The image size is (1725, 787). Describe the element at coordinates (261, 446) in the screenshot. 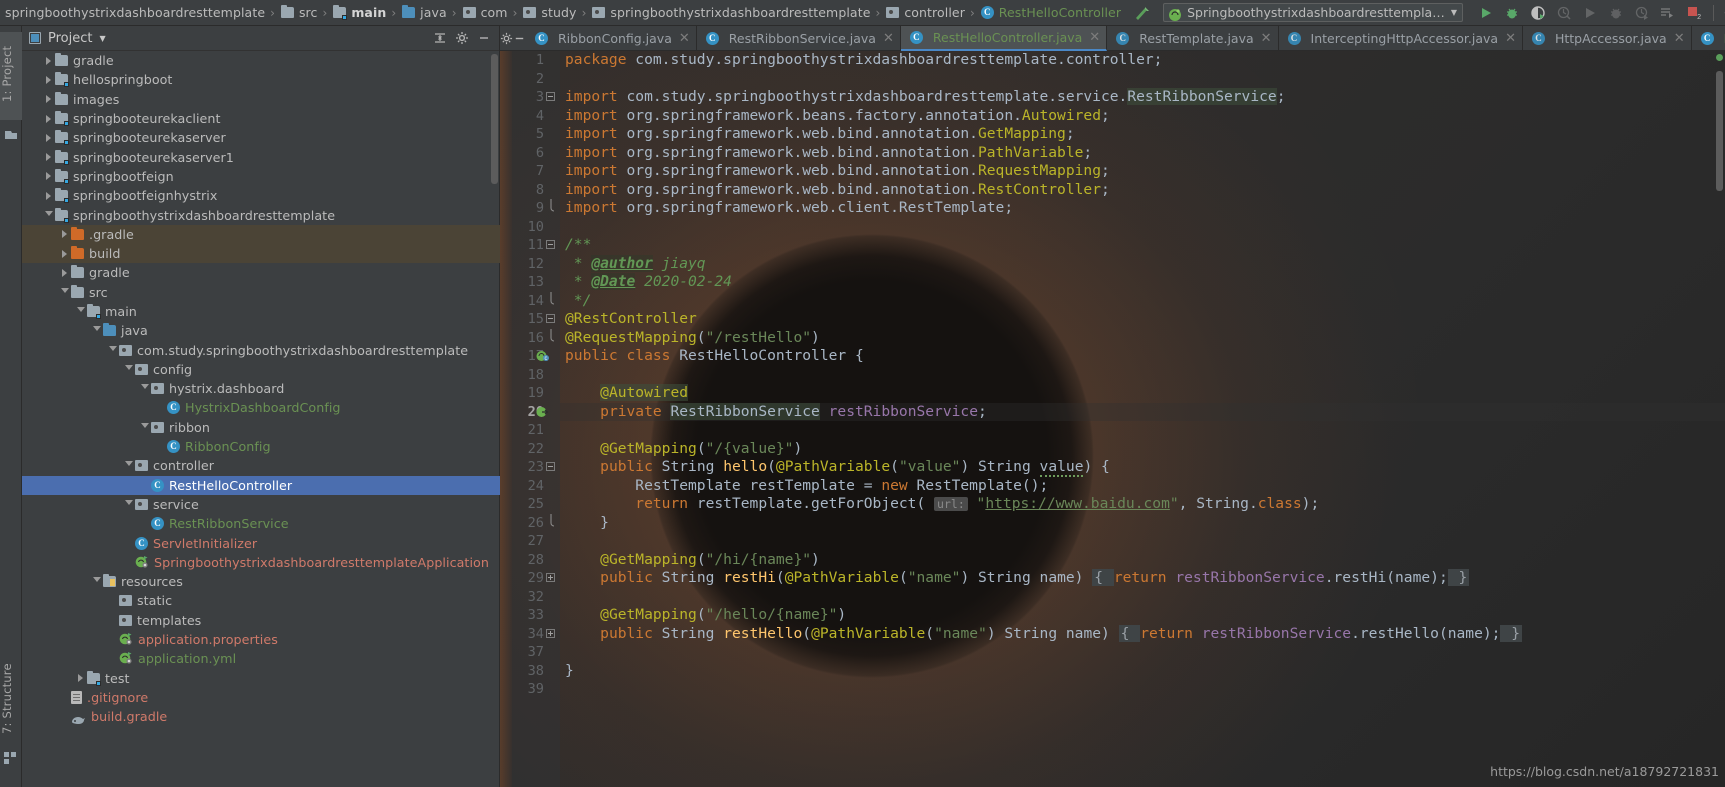

I see `tree-node-ribbonconfig: C RibbonConfig` at that location.